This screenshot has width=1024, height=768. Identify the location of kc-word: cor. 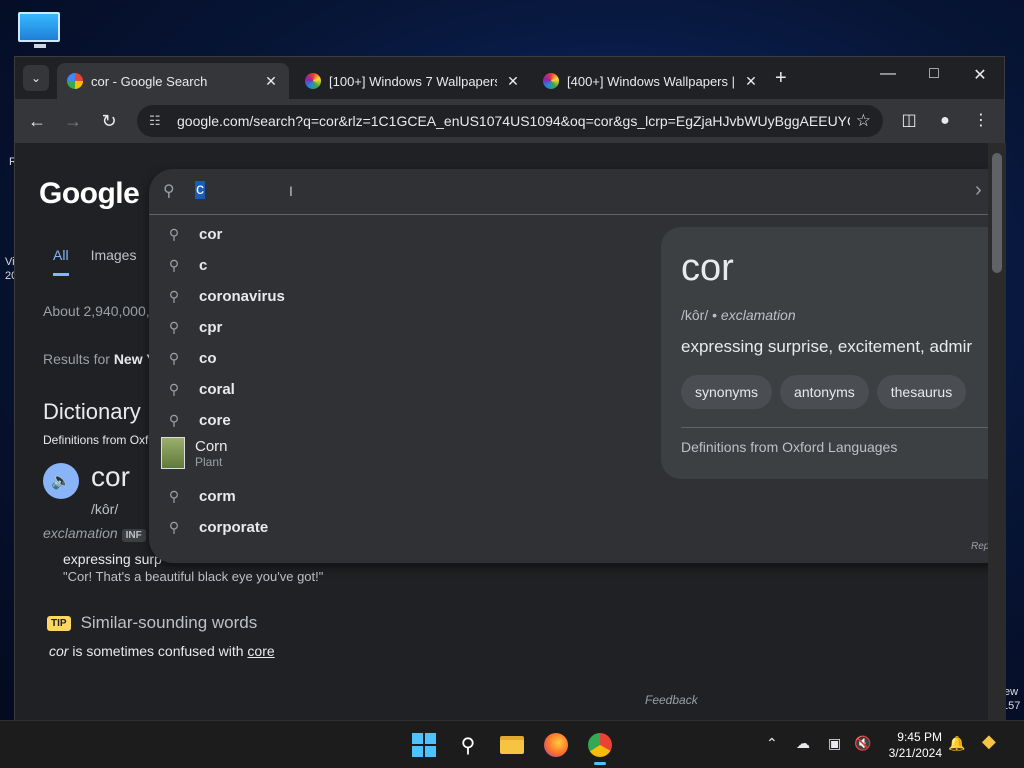
(707, 268).